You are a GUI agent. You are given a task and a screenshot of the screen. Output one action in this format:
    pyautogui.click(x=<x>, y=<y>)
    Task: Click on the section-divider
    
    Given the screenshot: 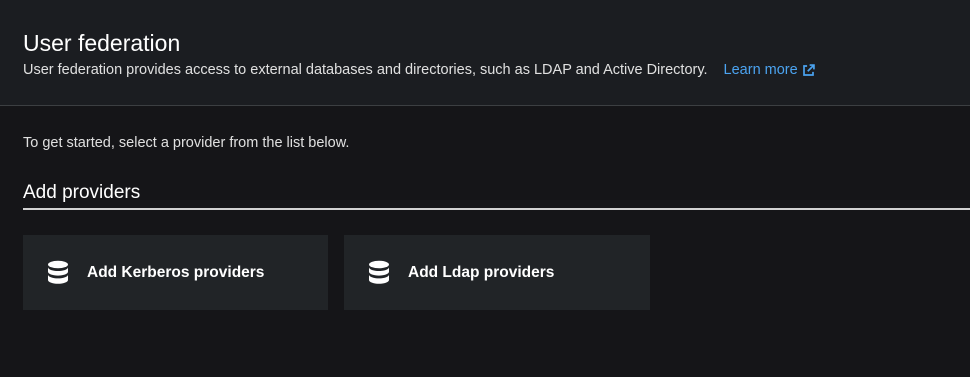 What is the action you would take?
    pyautogui.click(x=496, y=209)
    